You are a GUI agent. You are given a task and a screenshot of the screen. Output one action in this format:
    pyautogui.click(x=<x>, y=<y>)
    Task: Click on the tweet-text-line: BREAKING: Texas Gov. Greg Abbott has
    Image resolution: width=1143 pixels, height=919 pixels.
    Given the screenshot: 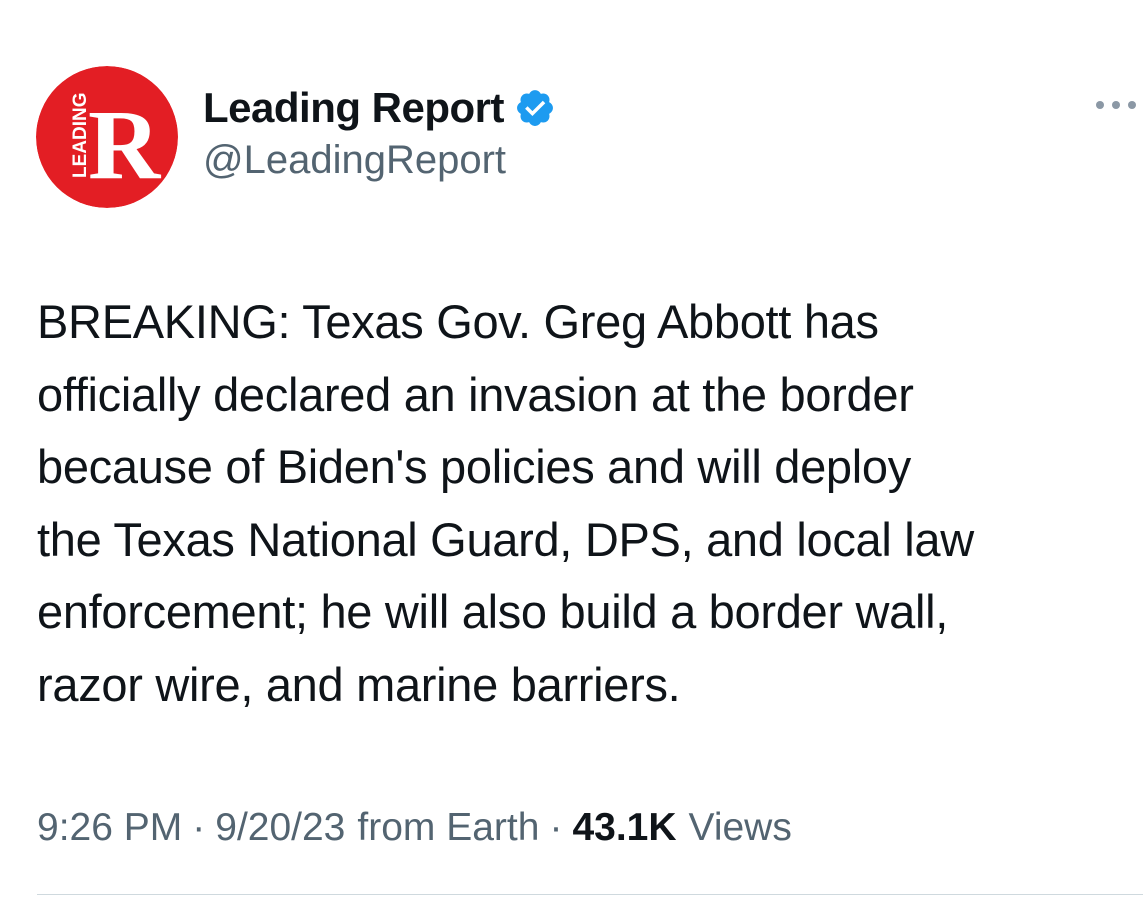 What is the action you would take?
    pyautogui.click(x=458, y=321)
    